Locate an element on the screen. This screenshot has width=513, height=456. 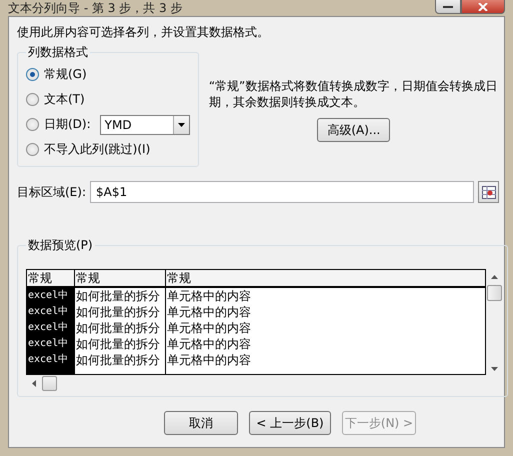
date-format-dropdown: YMD is located at coordinates (145, 124).